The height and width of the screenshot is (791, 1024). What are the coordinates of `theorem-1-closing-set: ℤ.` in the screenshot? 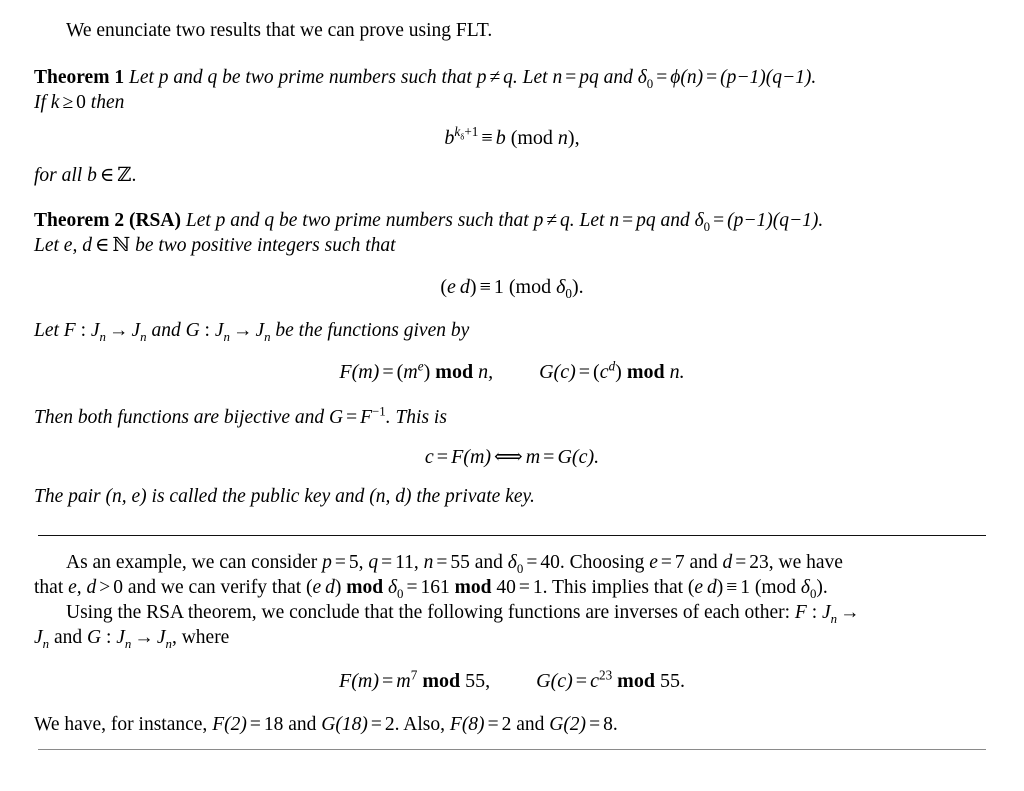 It's located at (127, 175).